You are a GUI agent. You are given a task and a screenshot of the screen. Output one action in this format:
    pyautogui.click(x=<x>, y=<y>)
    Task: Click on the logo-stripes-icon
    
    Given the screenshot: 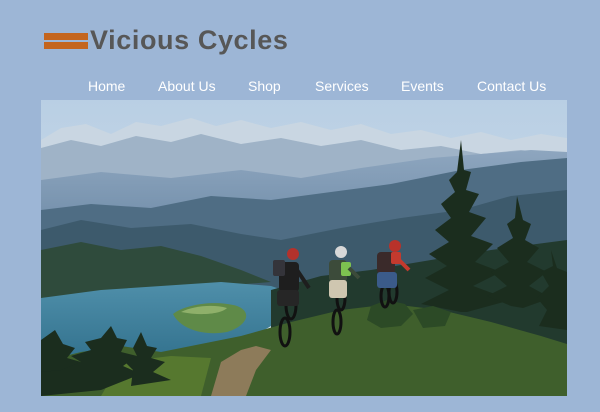 What is the action you would take?
    pyautogui.click(x=66, y=40)
    